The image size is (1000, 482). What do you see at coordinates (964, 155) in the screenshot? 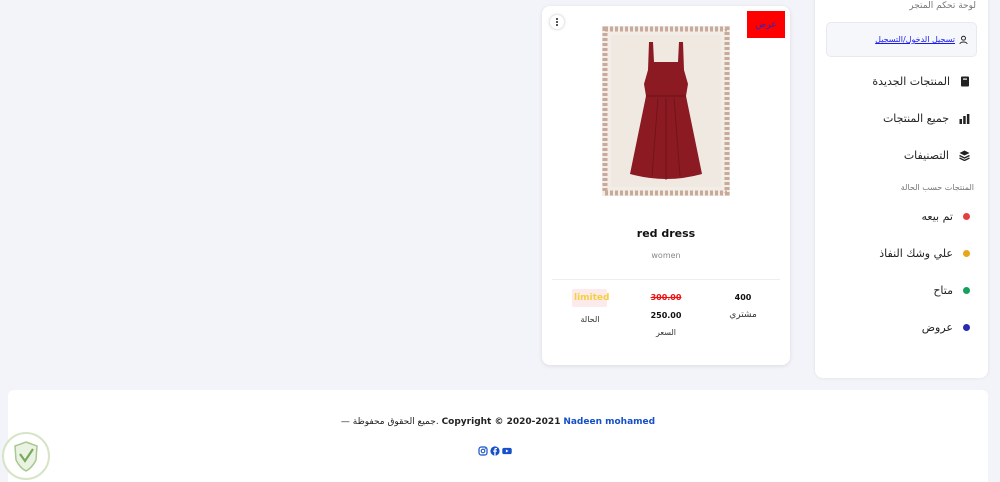
I see `layers-icon` at bounding box center [964, 155].